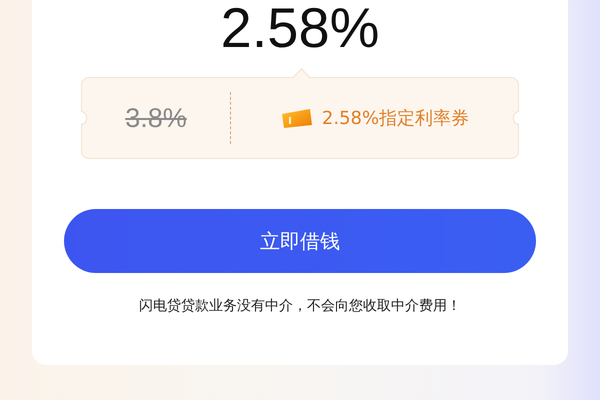 The image size is (600, 400). I want to click on ticket-icon, so click(297, 118).